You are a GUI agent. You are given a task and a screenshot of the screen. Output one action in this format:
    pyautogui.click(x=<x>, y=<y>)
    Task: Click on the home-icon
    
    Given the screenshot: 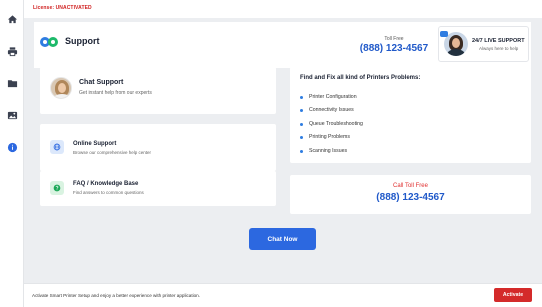 What is the action you would take?
    pyautogui.click(x=12, y=19)
    